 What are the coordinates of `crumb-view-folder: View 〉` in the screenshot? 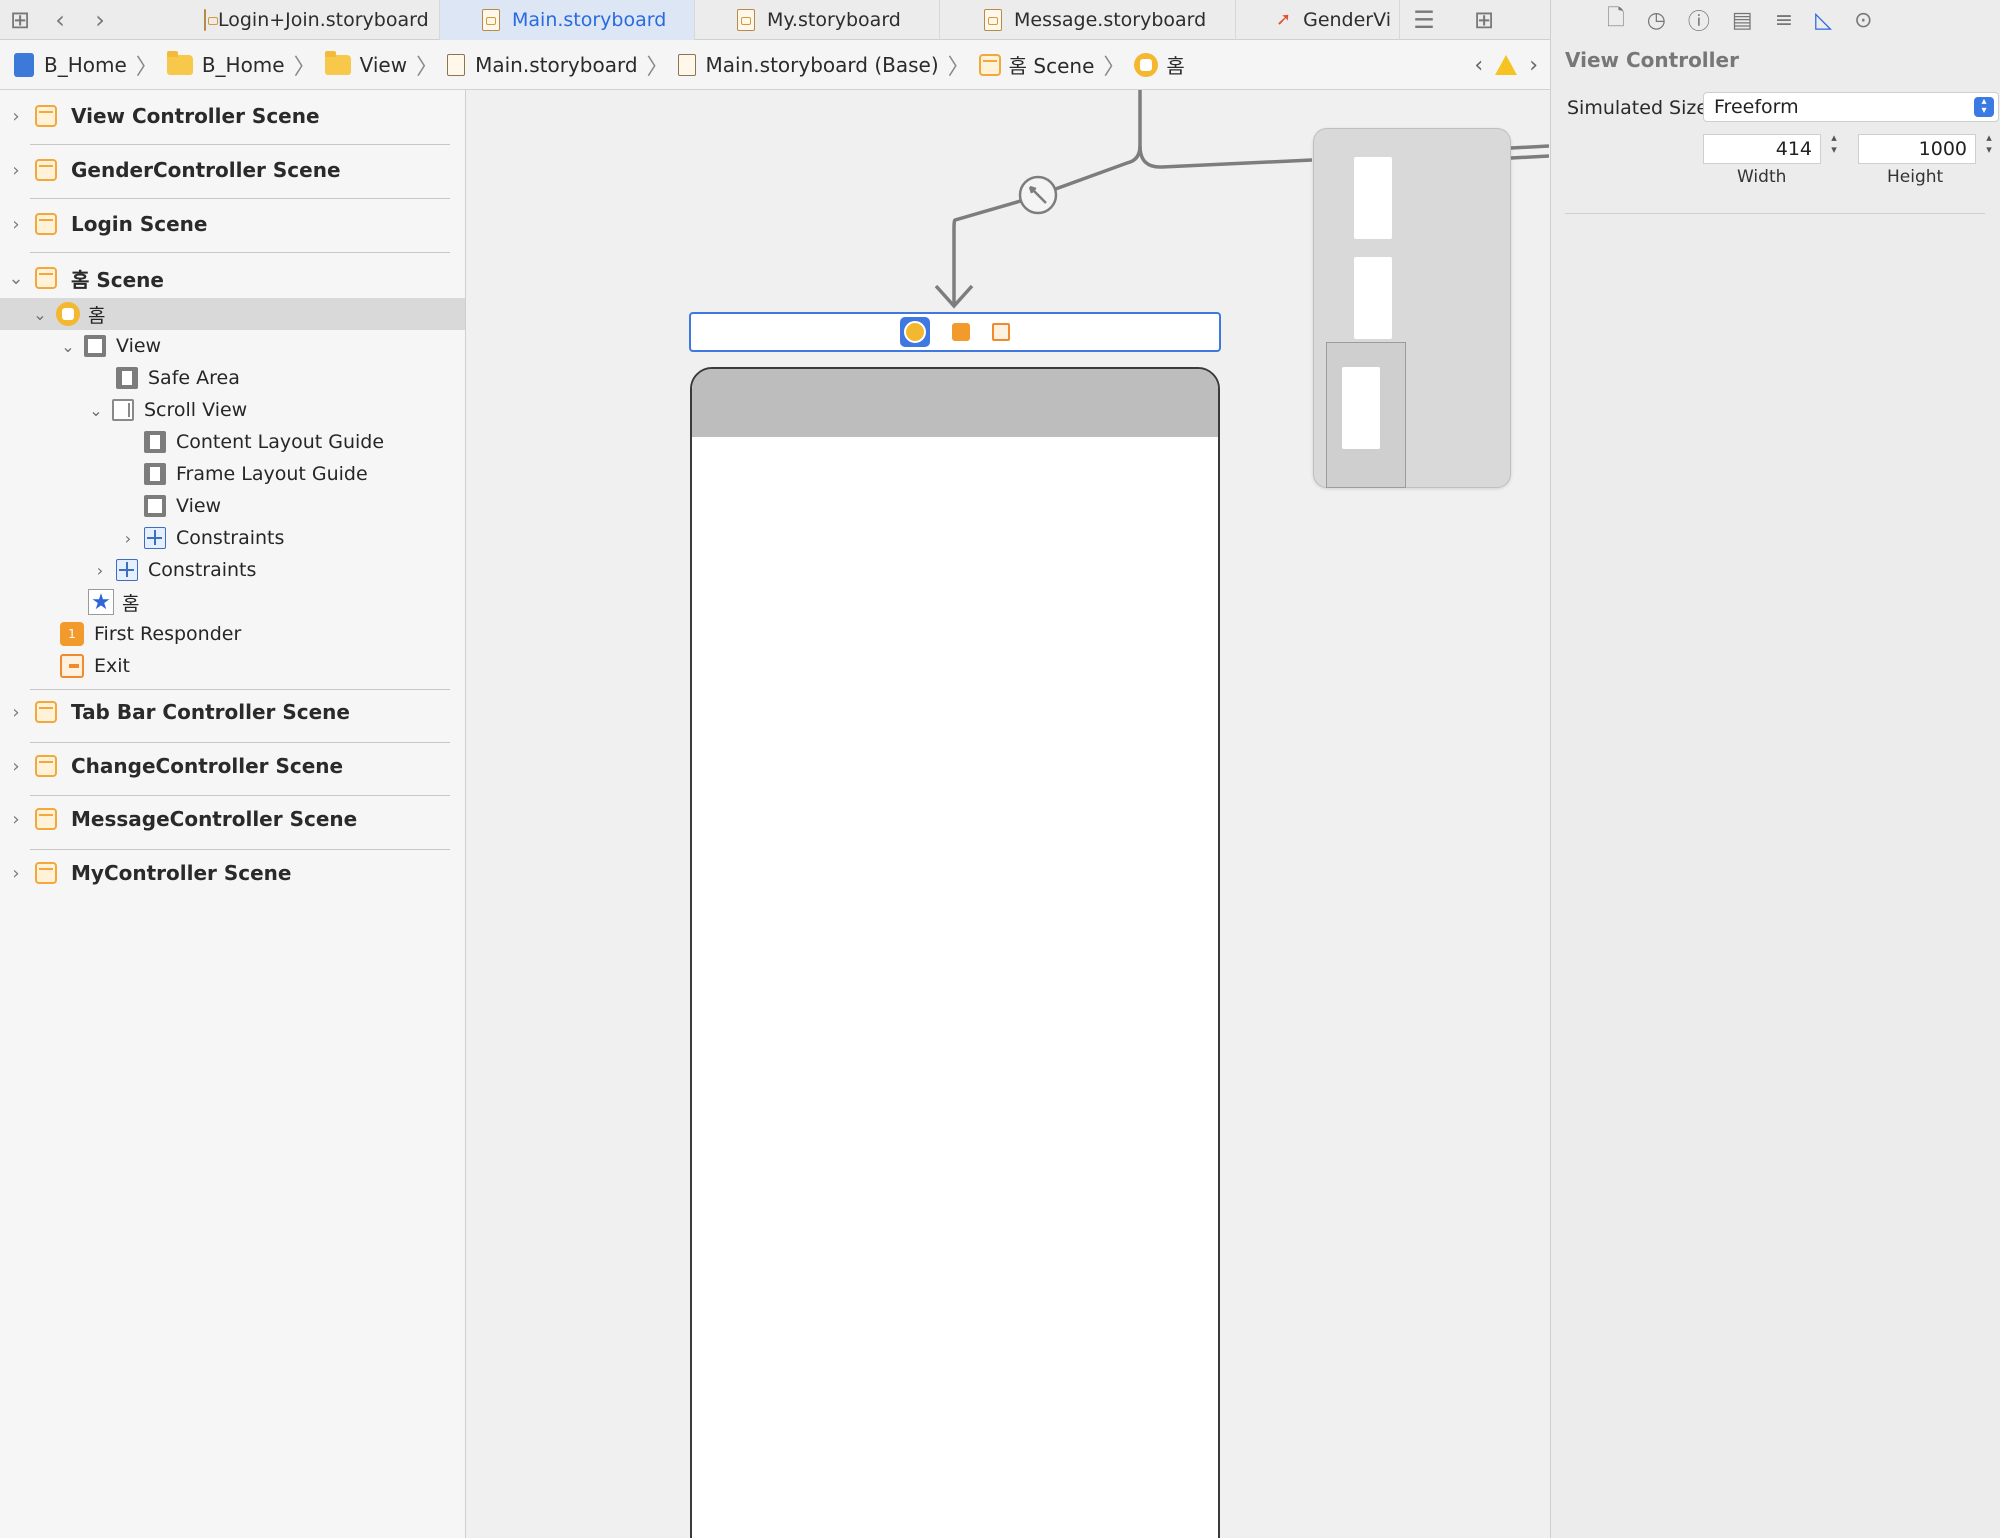 It's located at (385, 65).